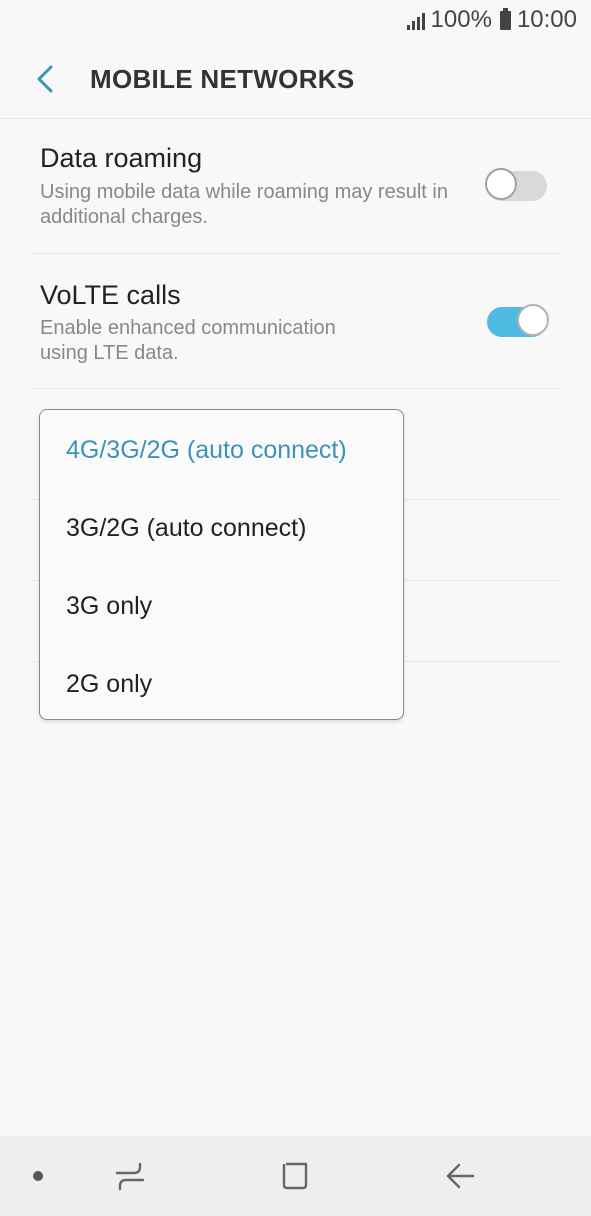 The width and height of the screenshot is (591, 1216). I want to click on battery-percent: 100%, so click(461, 19).